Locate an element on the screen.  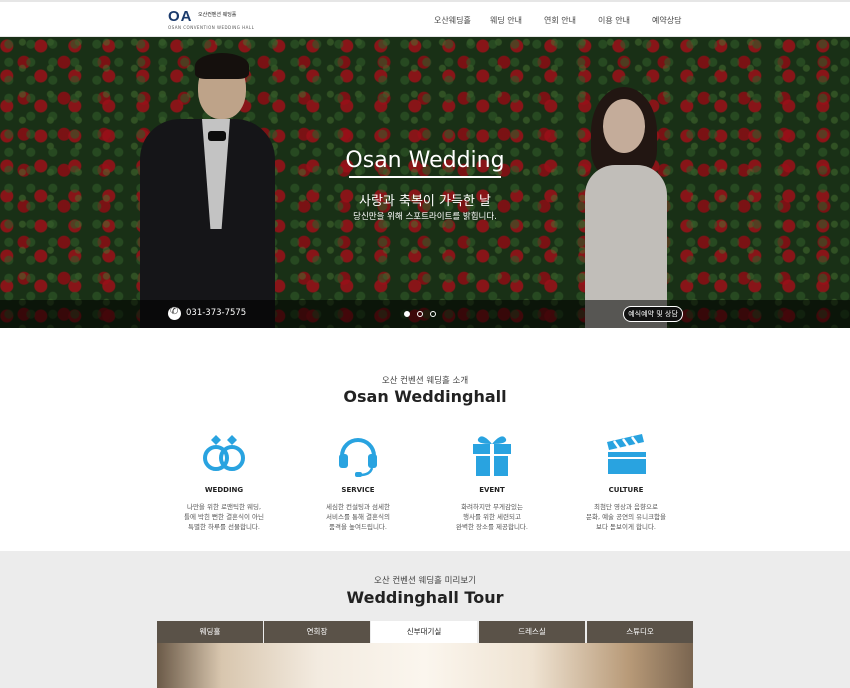
feature-name: WEDDING is located at coordinates (224, 490).